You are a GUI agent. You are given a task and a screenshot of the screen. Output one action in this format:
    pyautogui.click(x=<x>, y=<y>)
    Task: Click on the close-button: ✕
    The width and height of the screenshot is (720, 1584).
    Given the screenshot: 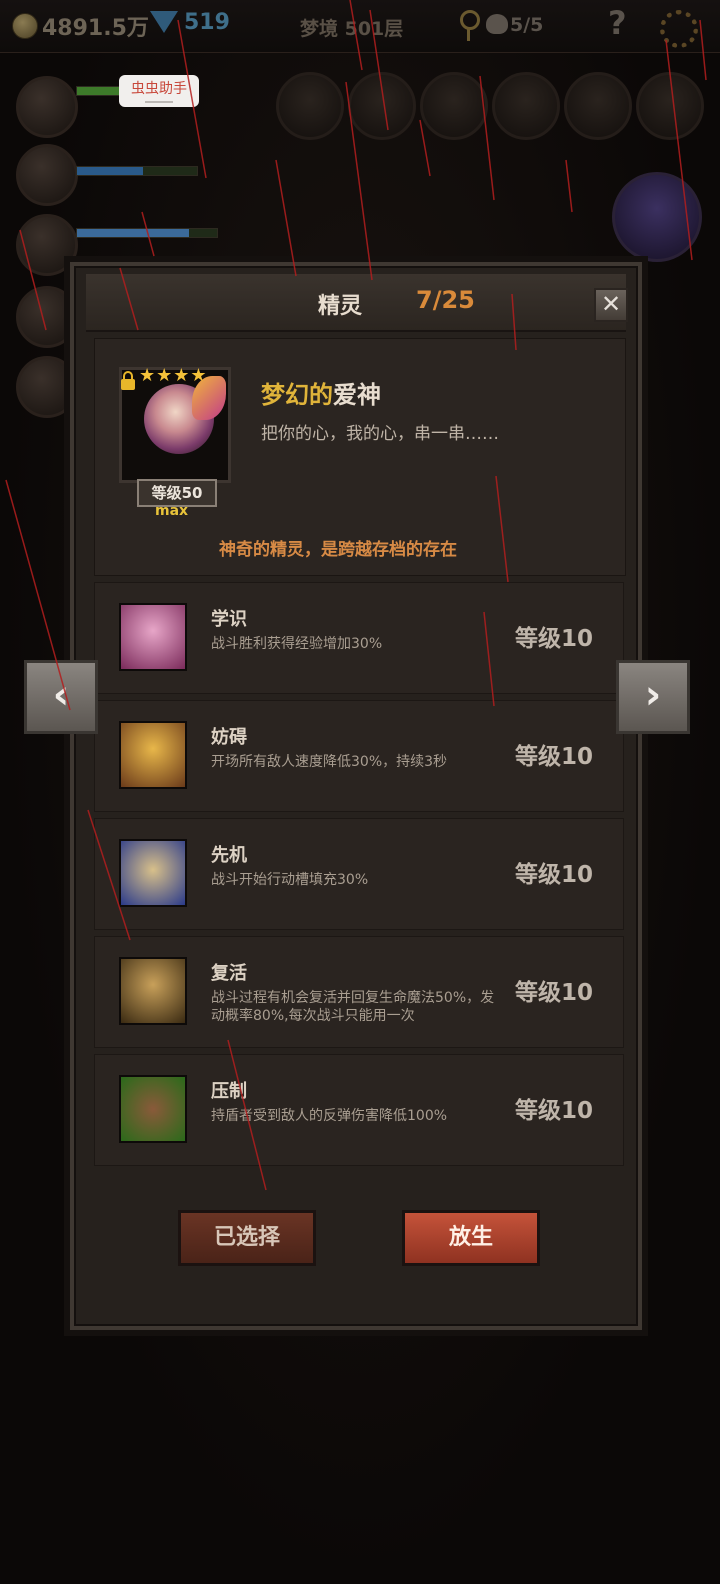 What is the action you would take?
    pyautogui.click(x=611, y=305)
    